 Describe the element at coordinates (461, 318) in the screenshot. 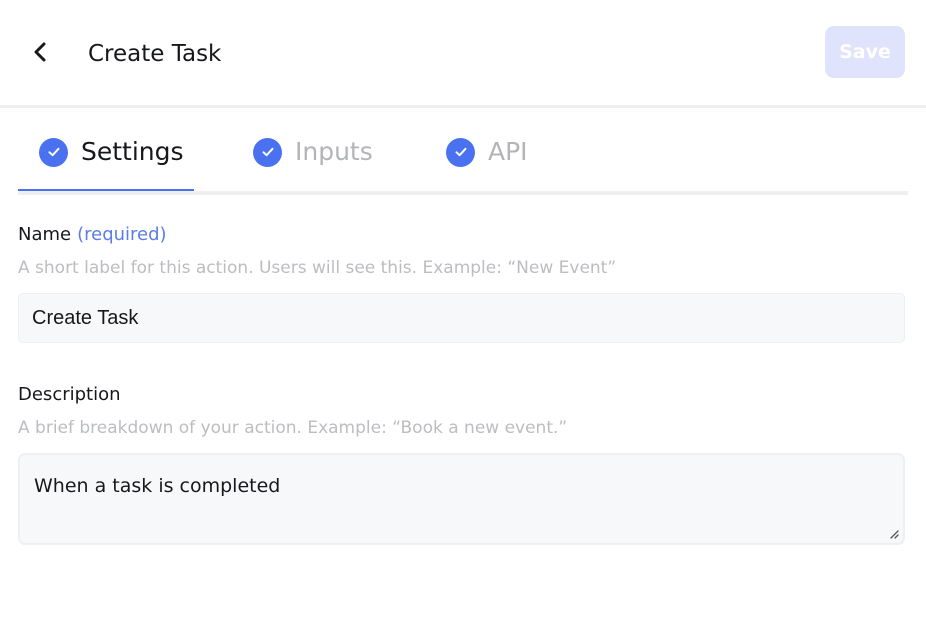

I see `name-input: Create Task` at that location.